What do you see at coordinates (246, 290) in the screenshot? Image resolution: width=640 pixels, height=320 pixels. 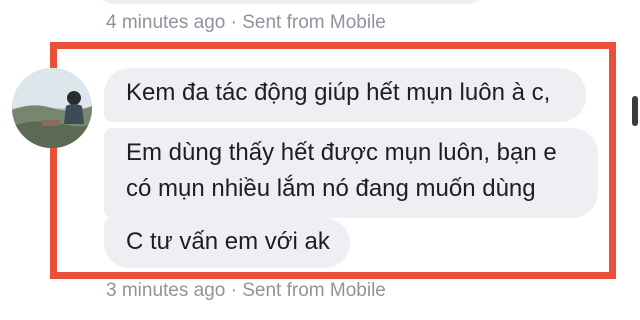 I see `next-message-meta: 3 minutes ago · Sent from Mobile` at bounding box center [246, 290].